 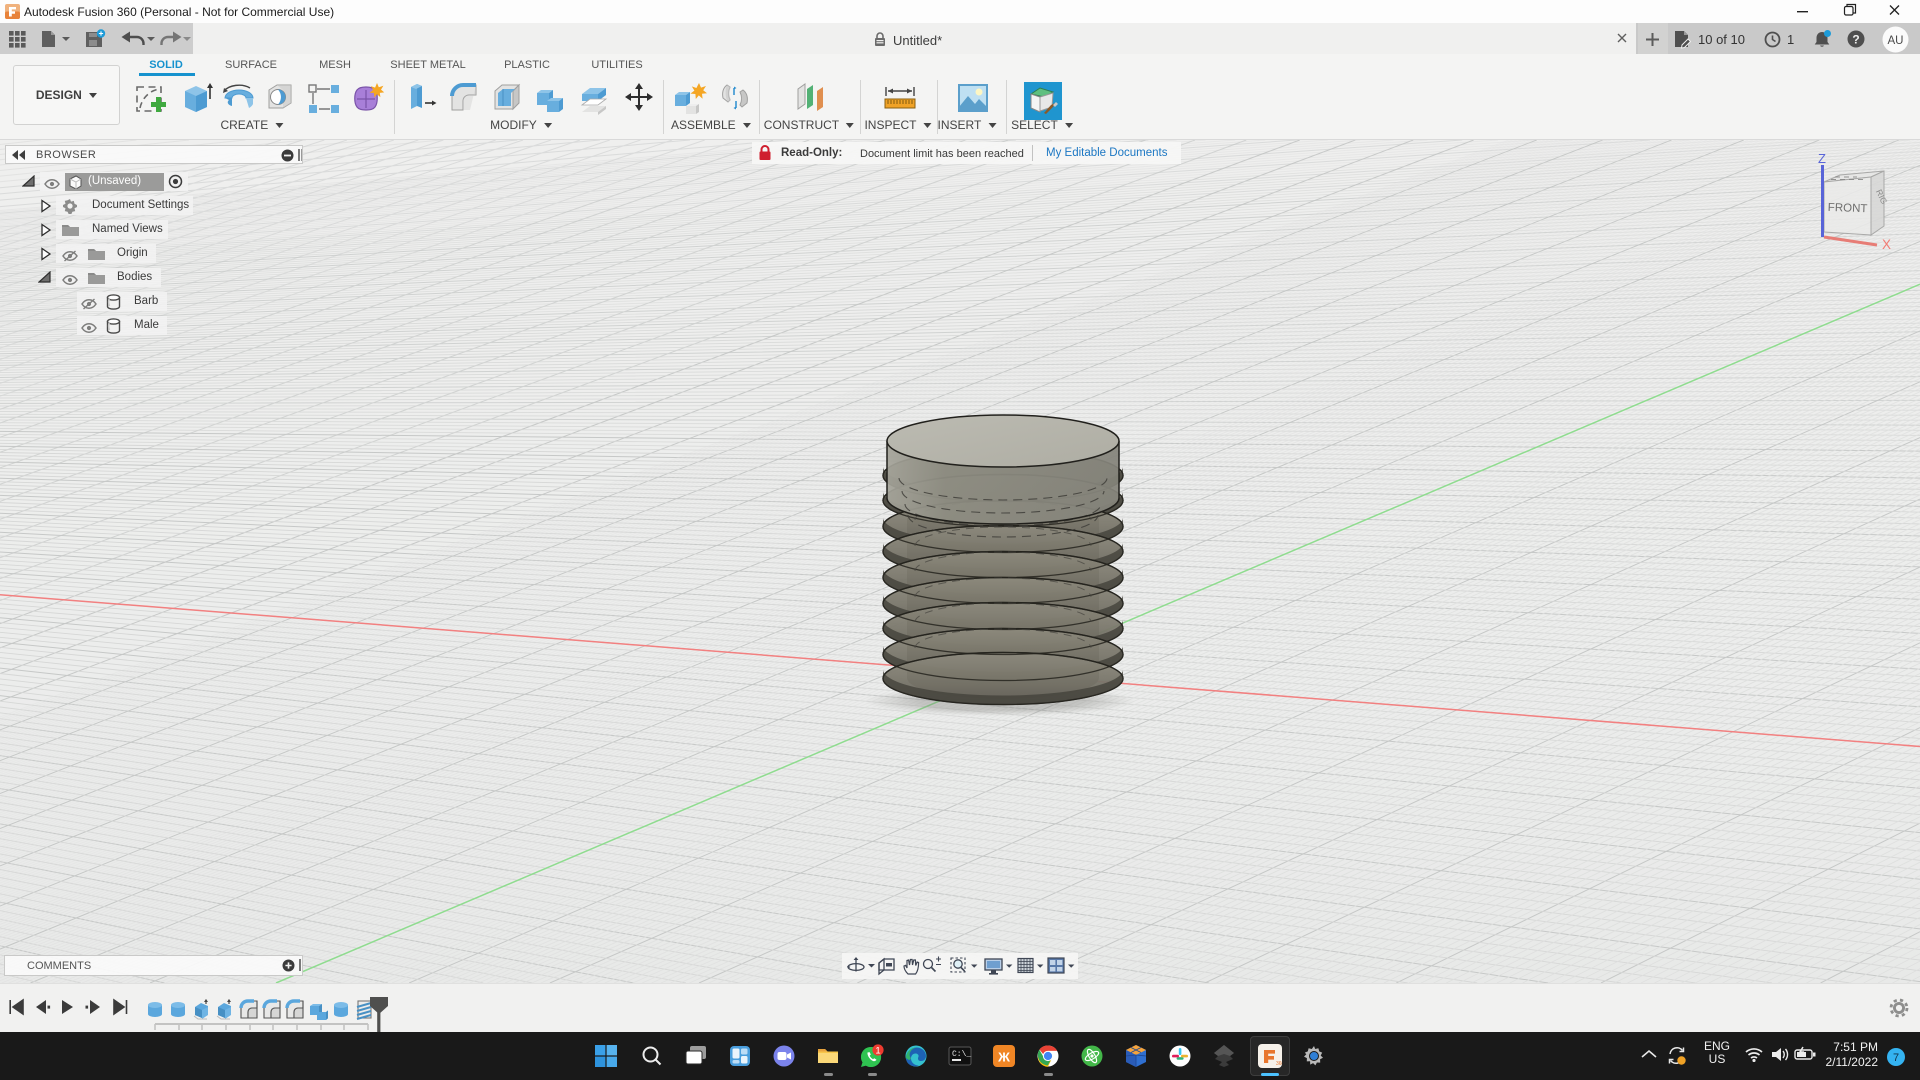 I want to click on svg-text: AU, so click(x=1896, y=41).